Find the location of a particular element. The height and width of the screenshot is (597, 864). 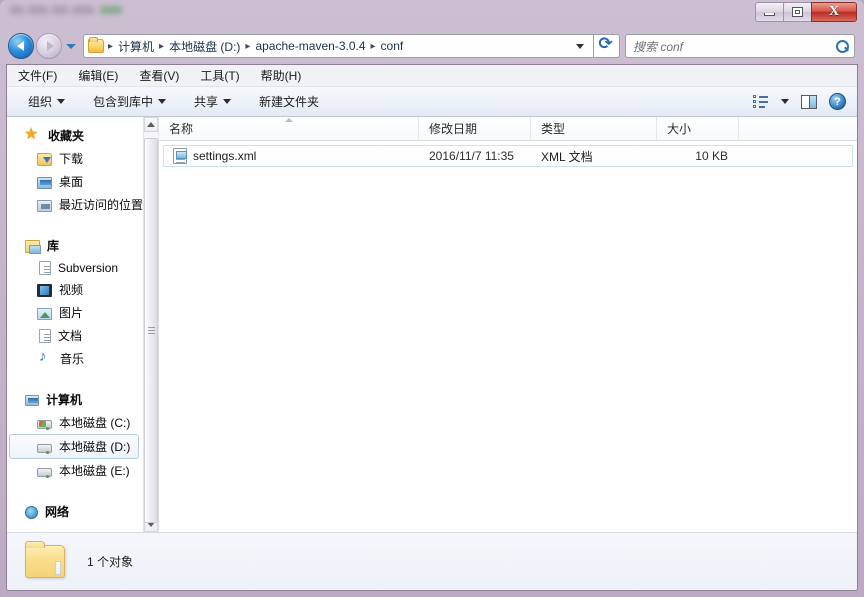

back-button is located at coordinates (21, 46).